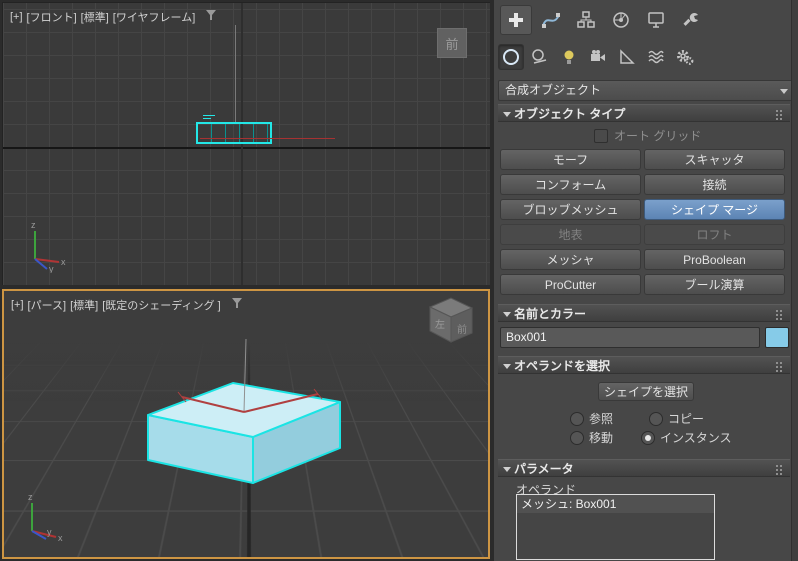 The height and width of the screenshot is (561, 798). I want to click on radio-move: 移動, so click(591, 437).